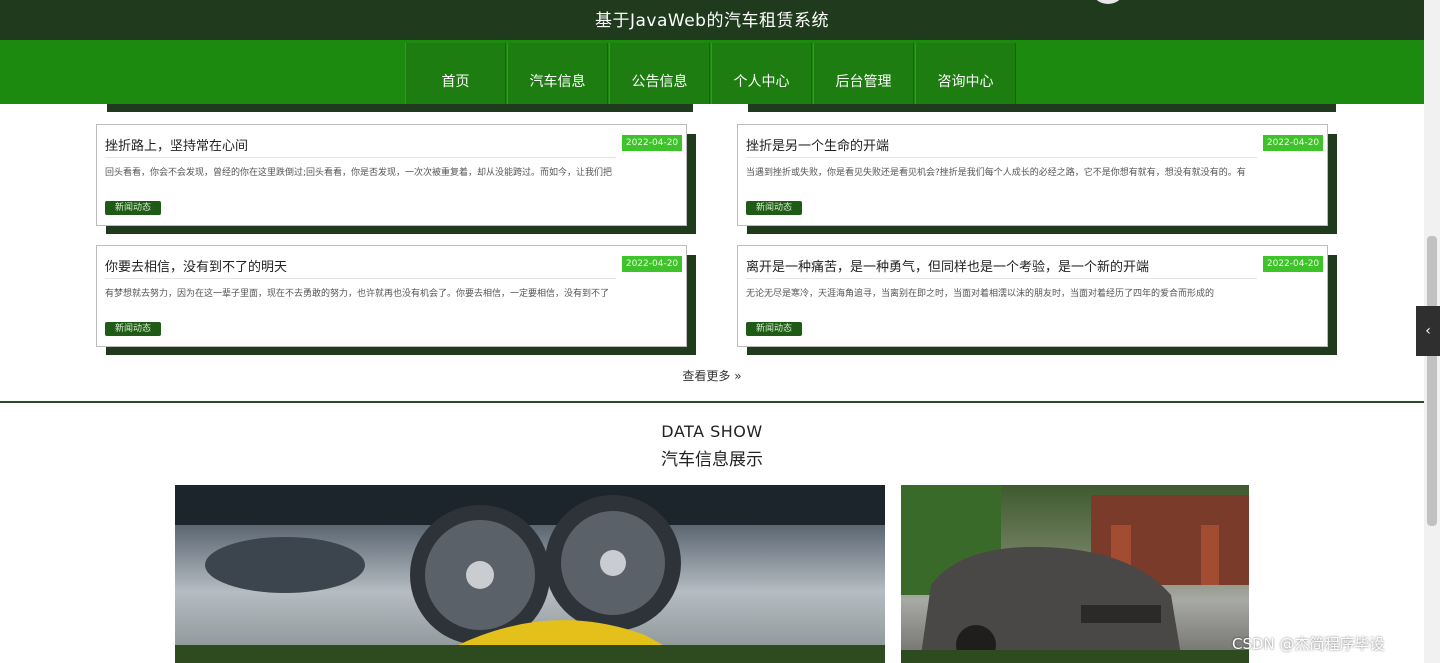 Image resolution: width=1440 pixels, height=663 pixels. What do you see at coordinates (863, 73) in the screenshot?
I see `nav-item-admin: 后台管理` at bounding box center [863, 73].